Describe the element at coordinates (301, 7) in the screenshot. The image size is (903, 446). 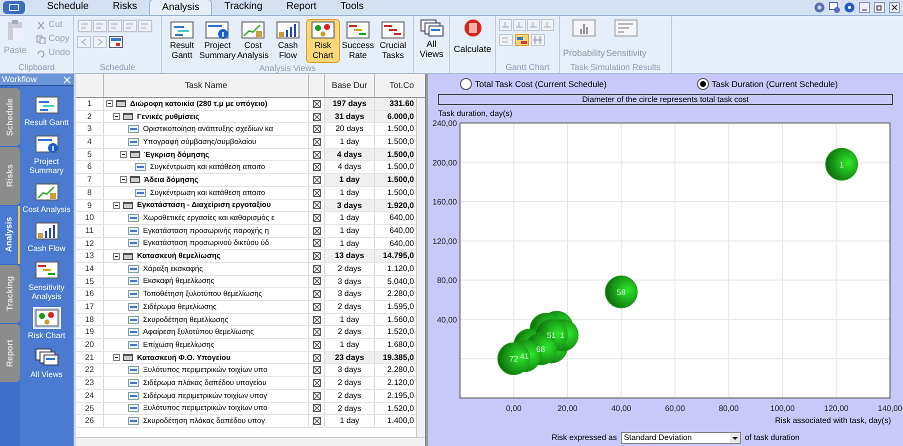
I see `menu-tab: Report` at that location.